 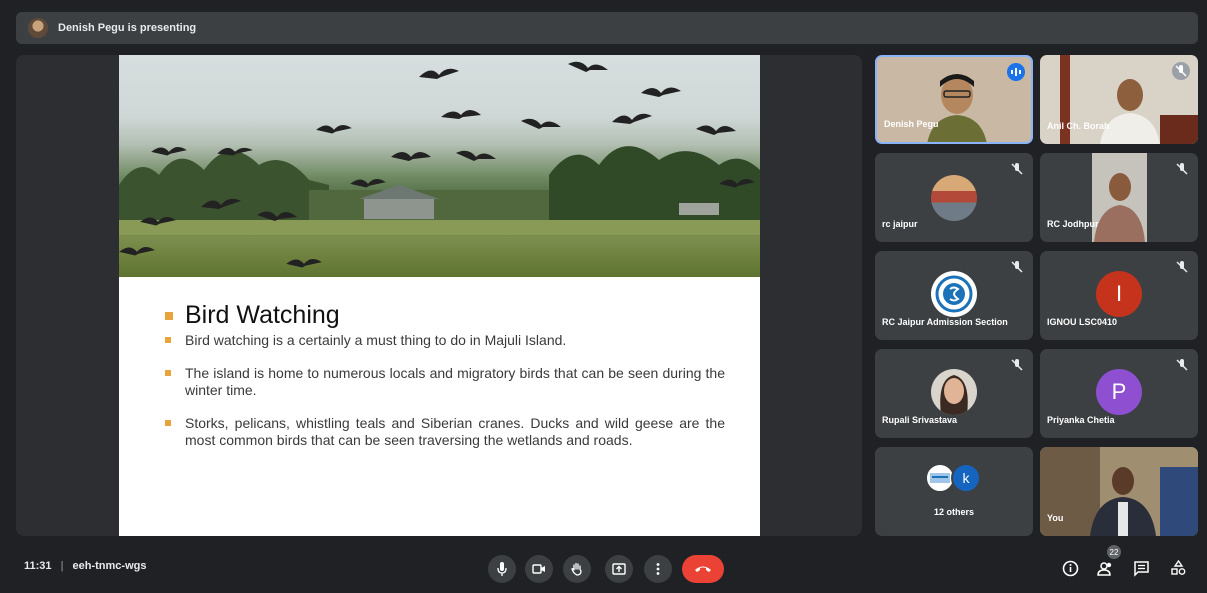 I want to click on others-tile: k 12 others, so click(x=954, y=491).